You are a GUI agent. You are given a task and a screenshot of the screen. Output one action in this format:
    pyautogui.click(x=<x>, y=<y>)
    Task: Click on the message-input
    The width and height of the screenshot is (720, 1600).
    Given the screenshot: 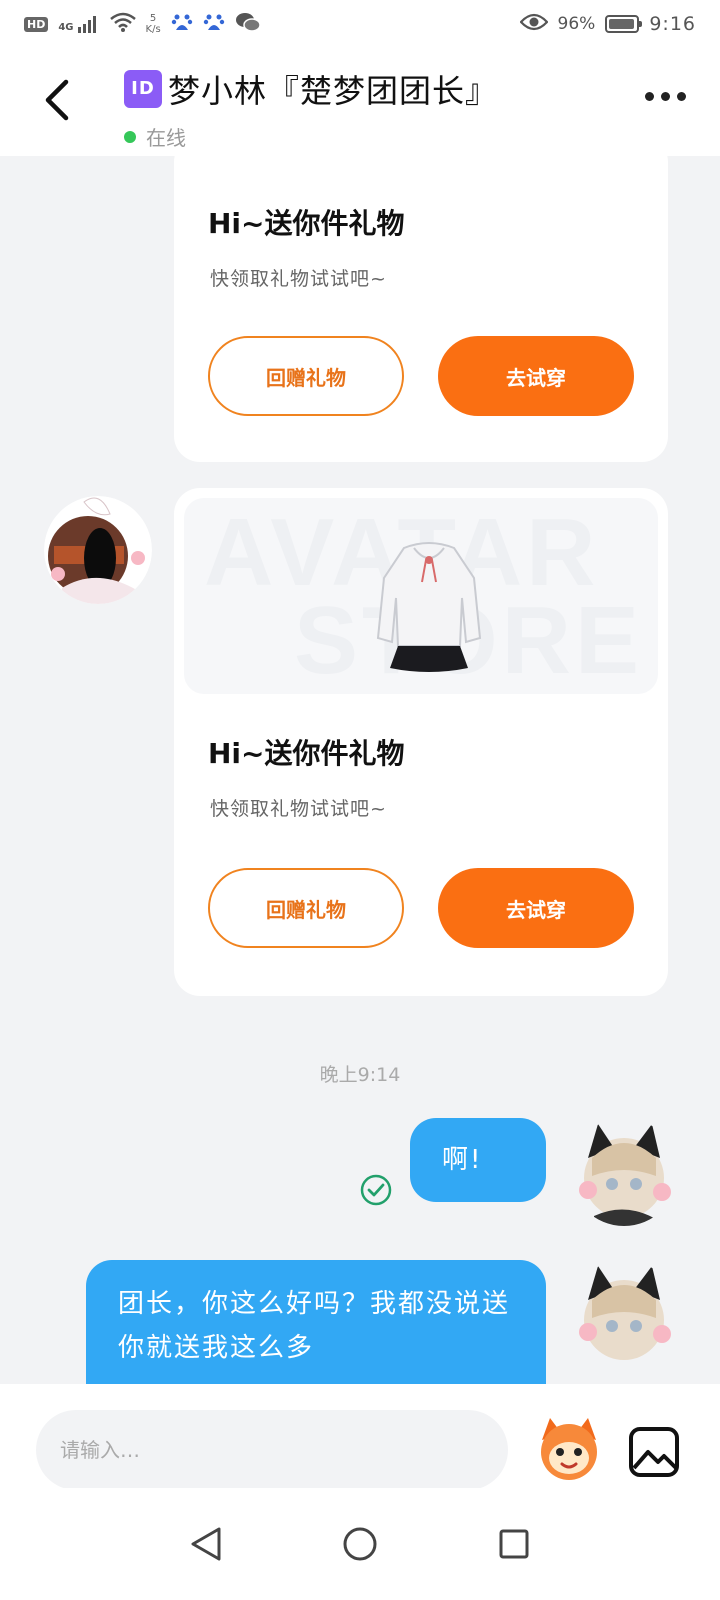 What is the action you would take?
    pyautogui.click(x=272, y=1450)
    